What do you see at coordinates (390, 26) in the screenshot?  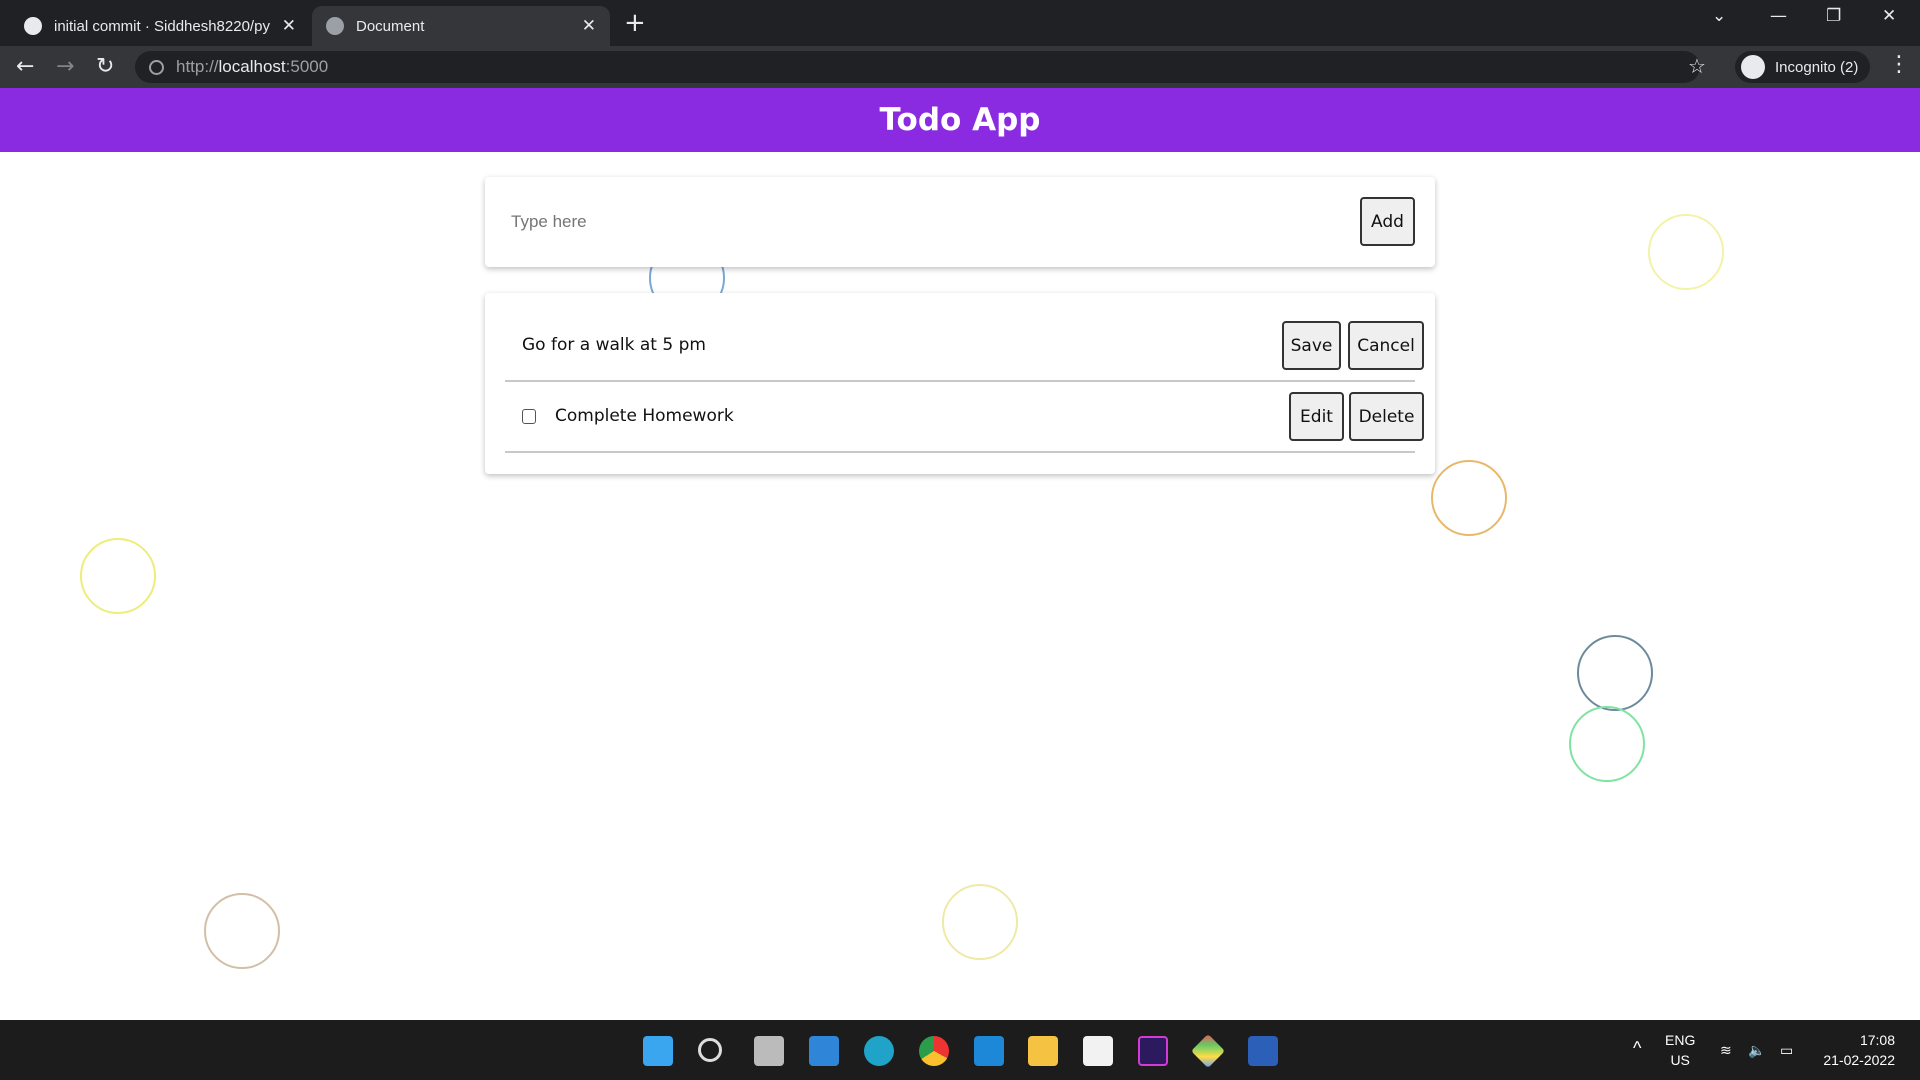 I see `tab-title: Document` at bounding box center [390, 26].